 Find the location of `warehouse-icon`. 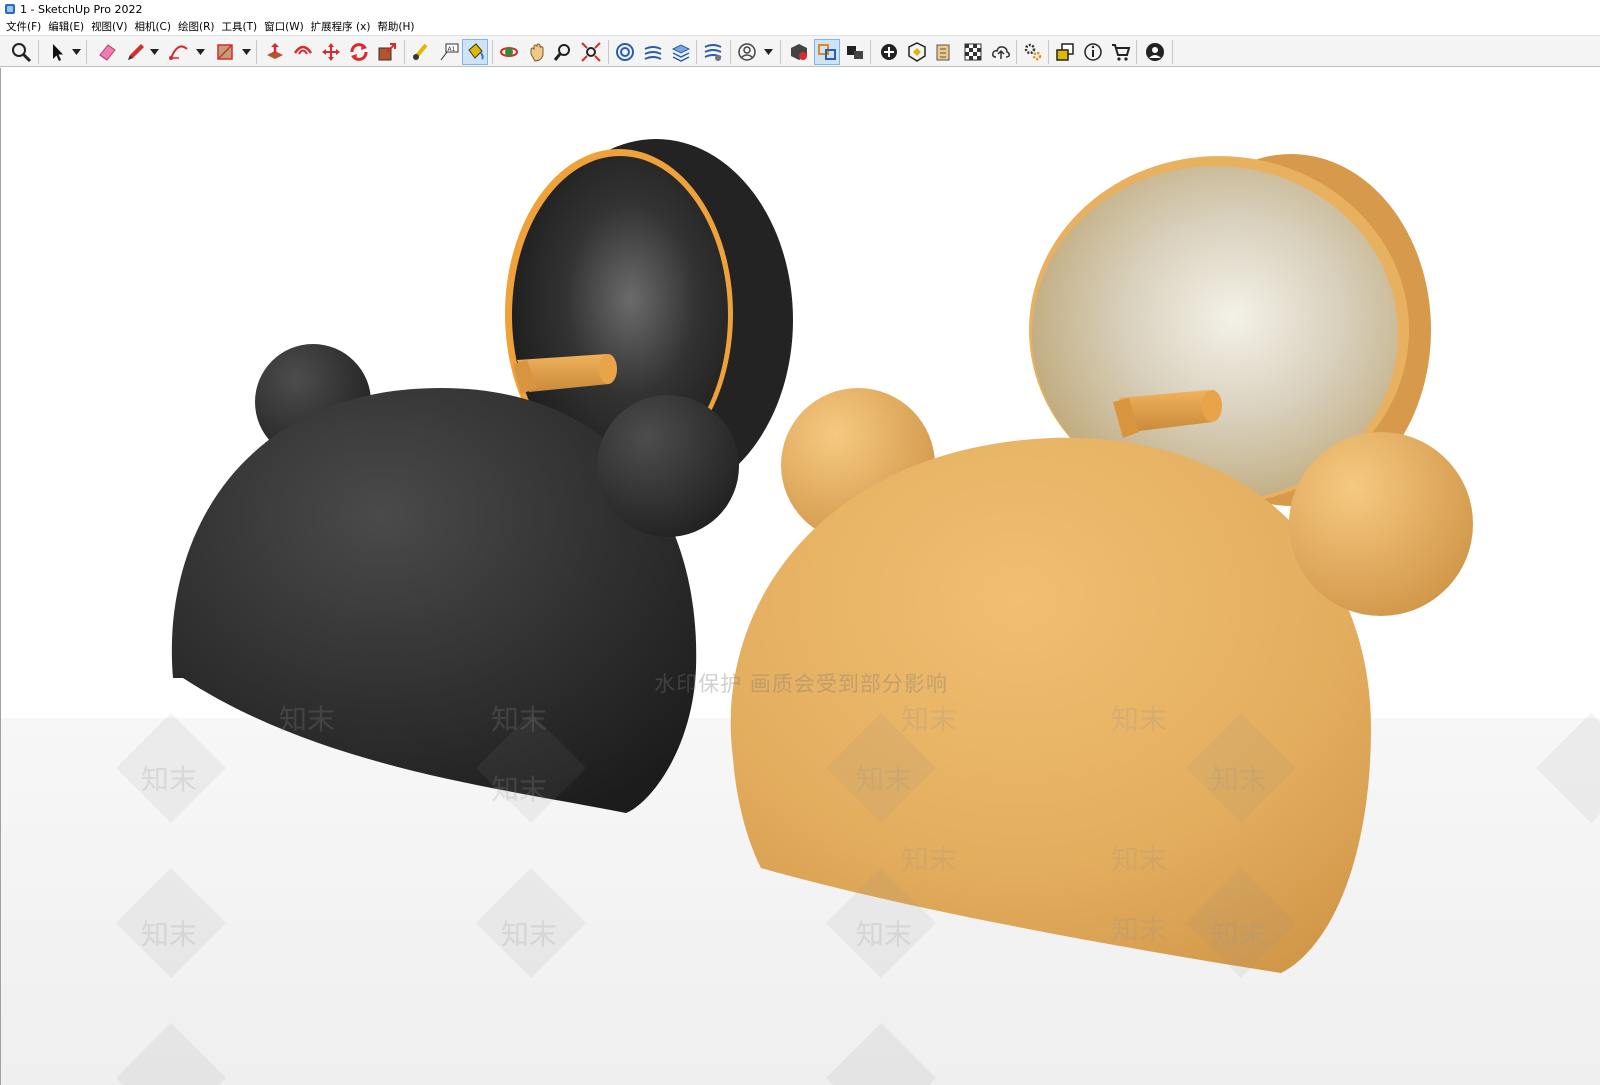

warehouse-icon is located at coordinates (625, 52).